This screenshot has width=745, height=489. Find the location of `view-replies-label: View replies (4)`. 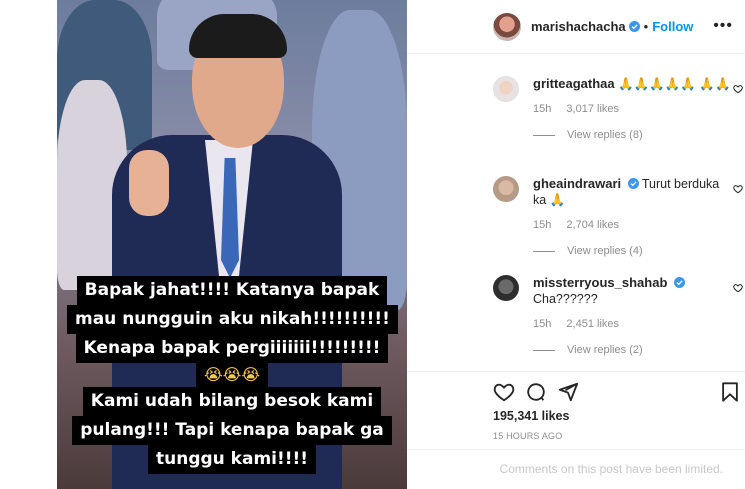

view-replies-label: View replies (4) is located at coordinates (605, 251).